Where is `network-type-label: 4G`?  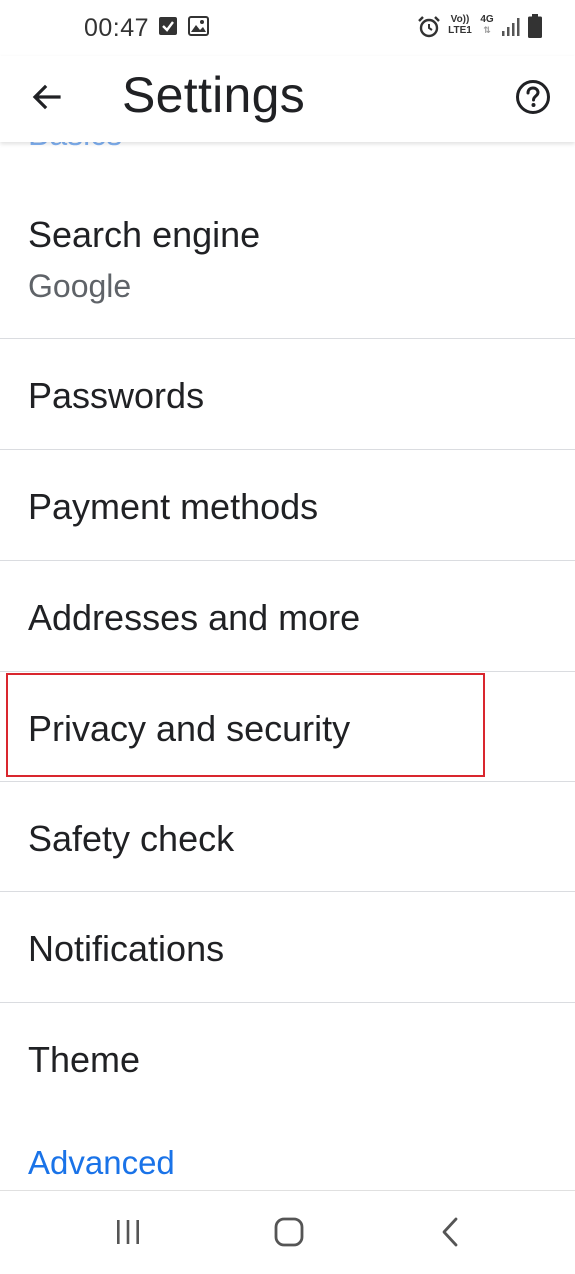
network-type-label: 4G is located at coordinates (487, 19).